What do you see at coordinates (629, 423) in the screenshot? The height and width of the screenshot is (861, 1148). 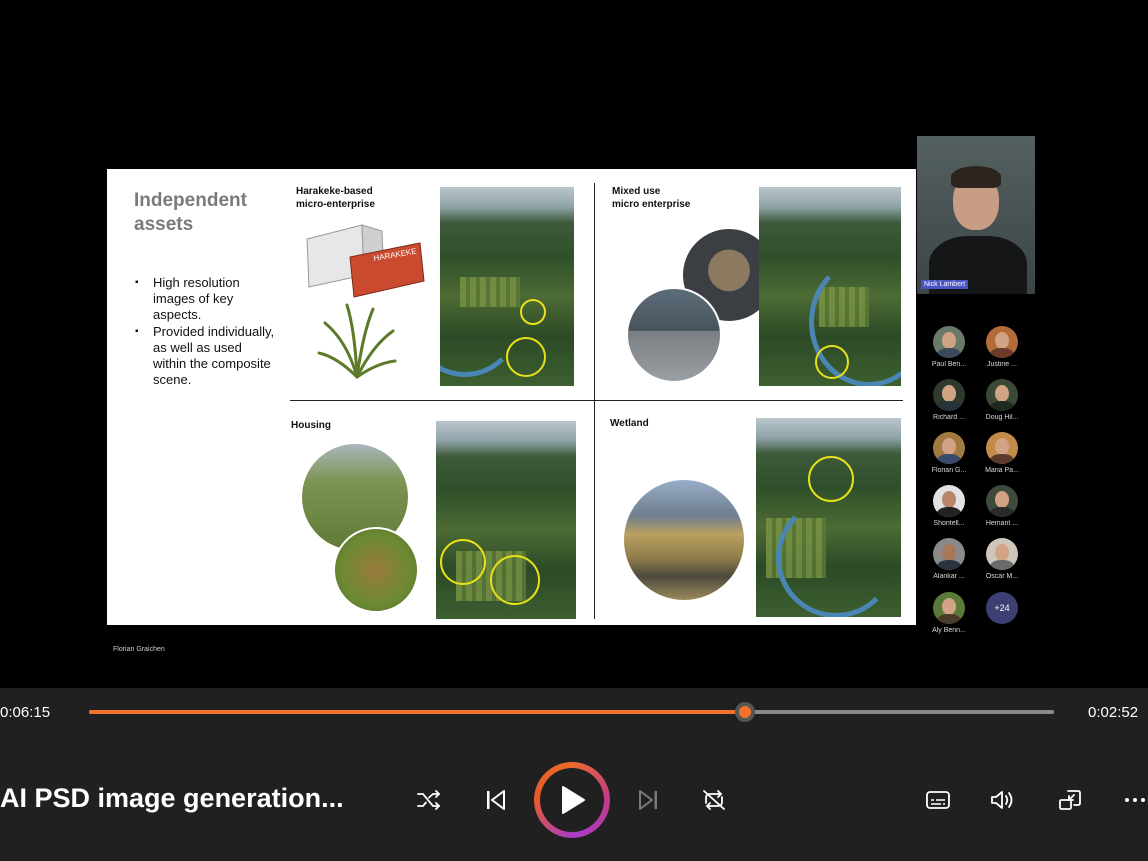 I see `quadrant-label-wetland: Wetland` at bounding box center [629, 423].